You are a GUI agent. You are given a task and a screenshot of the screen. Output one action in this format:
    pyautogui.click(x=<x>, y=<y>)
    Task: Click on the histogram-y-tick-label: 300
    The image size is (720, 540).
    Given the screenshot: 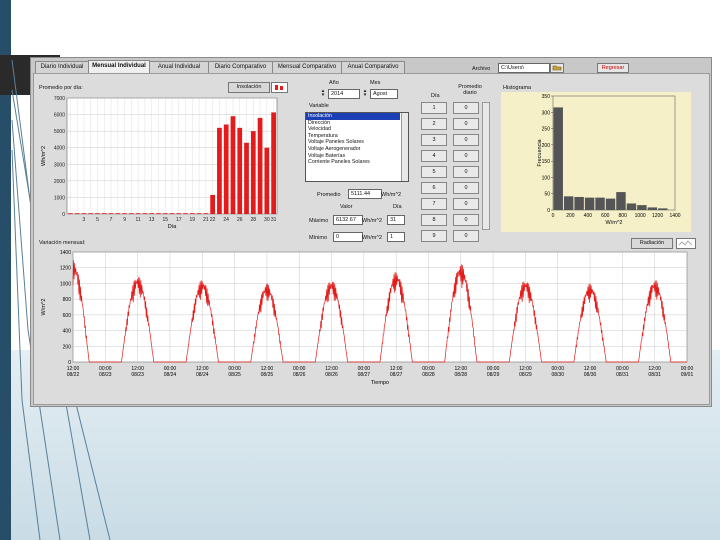 What is the action you would take?
    pyautogui.click(x=546, y=113)
    